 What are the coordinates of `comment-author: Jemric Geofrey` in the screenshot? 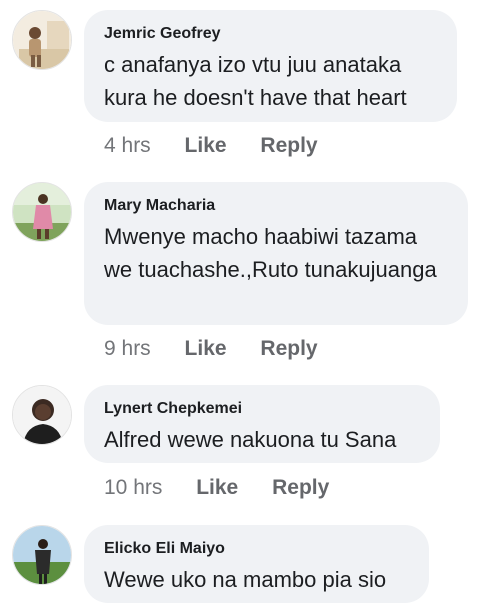 It's located at (270, 34).